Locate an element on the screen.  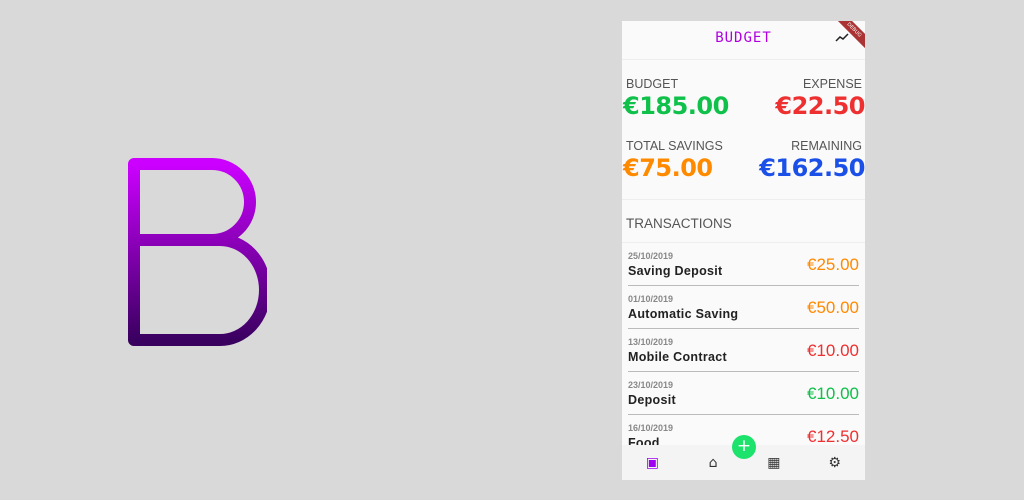
transaction-amount: €12.50 is located at coordinates (833, 436).